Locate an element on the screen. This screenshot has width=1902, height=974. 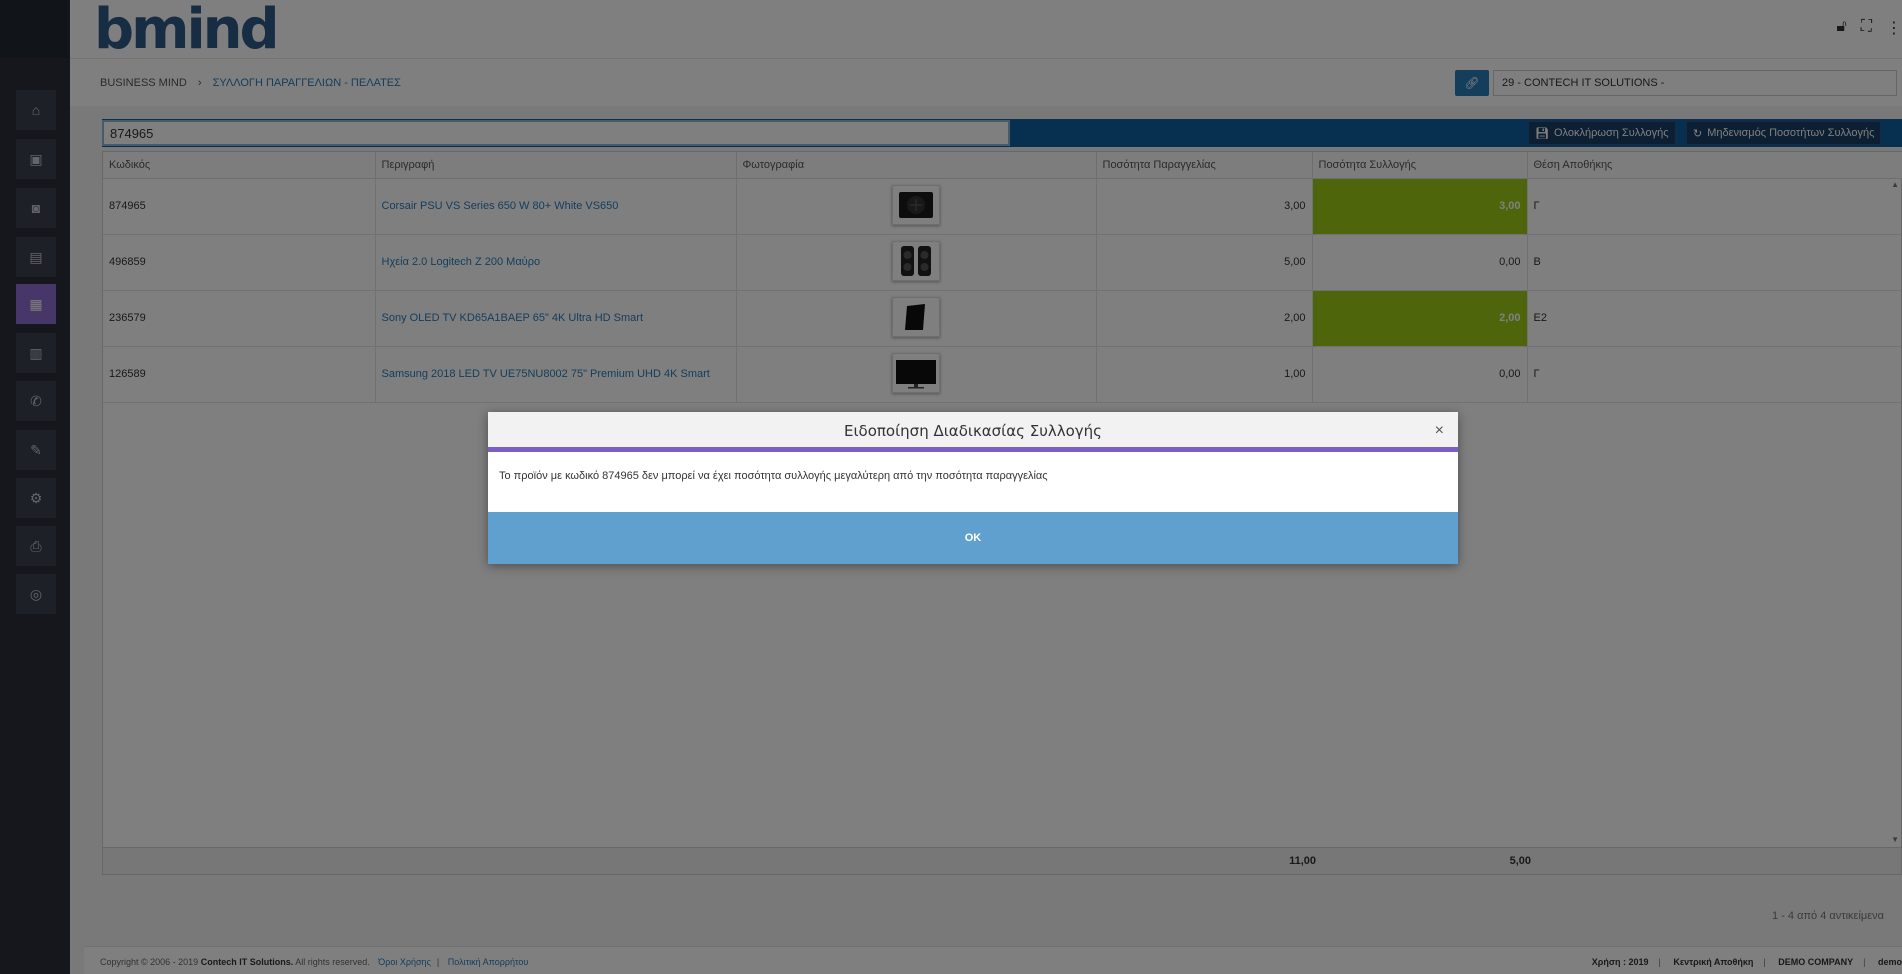
dialog-title: Ειδοποίηση Διαδικασίας Συλλογής is located at coordinates (972, 431).